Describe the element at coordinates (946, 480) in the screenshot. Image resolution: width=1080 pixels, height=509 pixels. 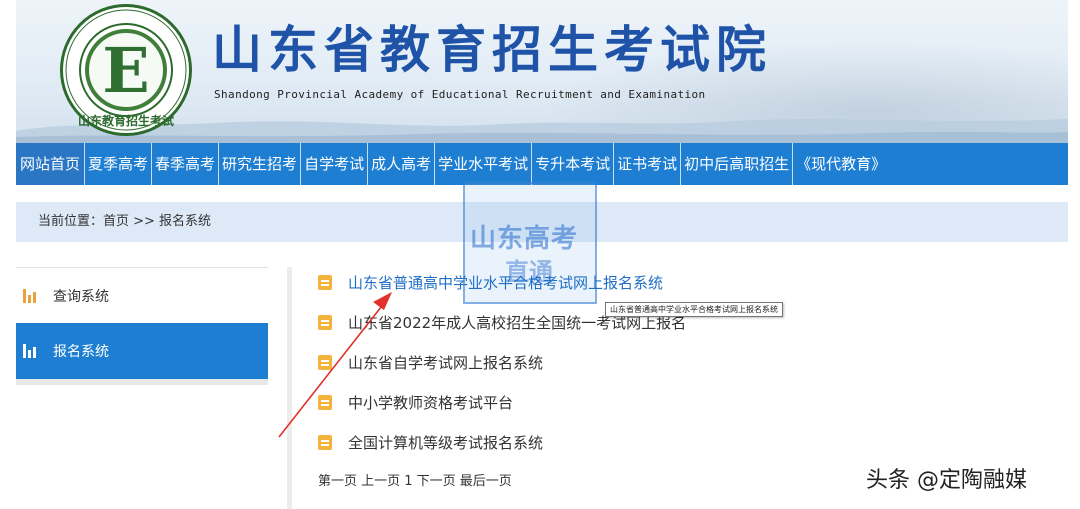
I see `brand-watermark: 头条 @定陶融媒` at that location.